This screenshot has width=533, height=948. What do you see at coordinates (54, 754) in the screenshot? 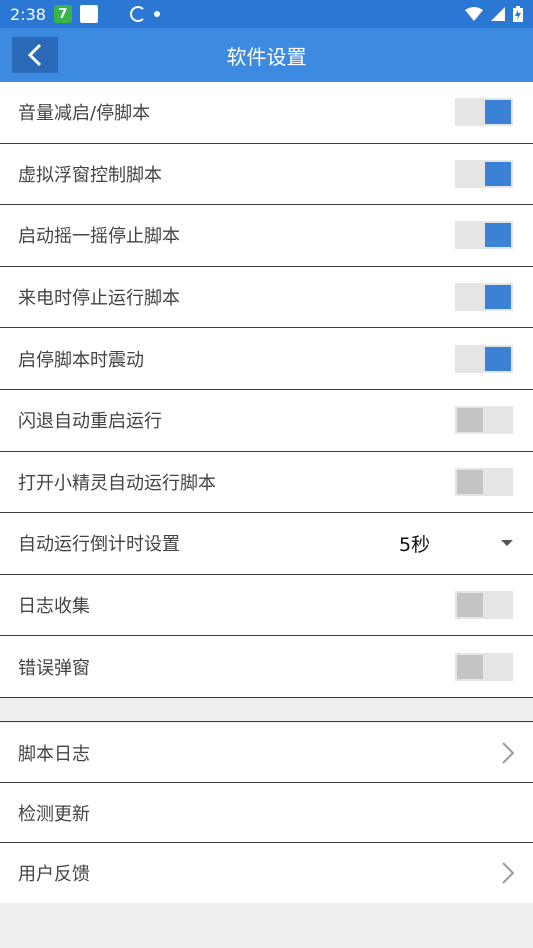
I see `link-label: 脚本日志` at bounding box center [54, 754].